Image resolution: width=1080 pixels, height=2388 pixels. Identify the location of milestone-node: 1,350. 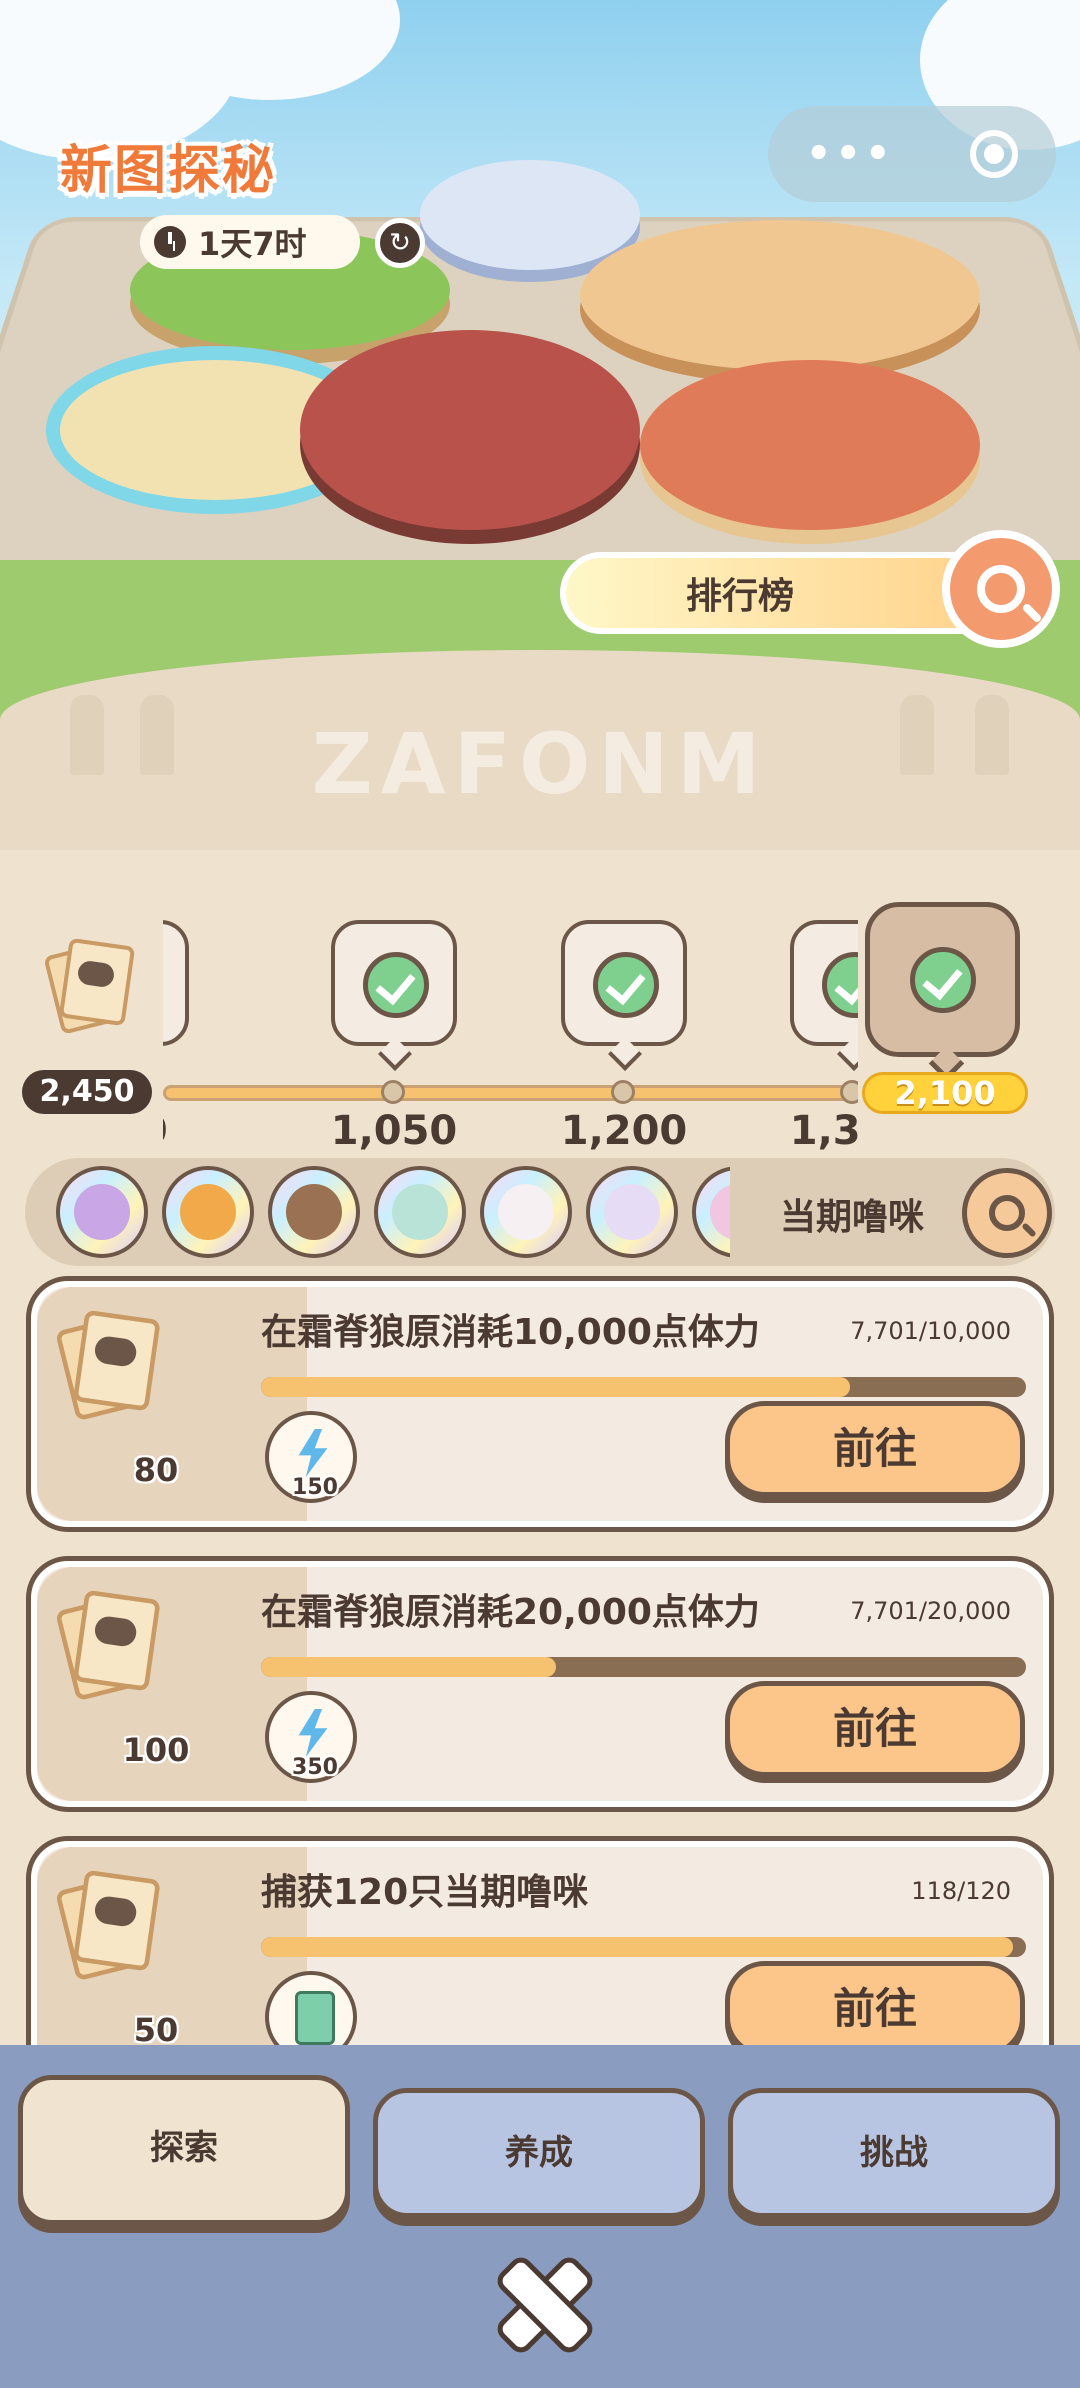
(824, 1035).